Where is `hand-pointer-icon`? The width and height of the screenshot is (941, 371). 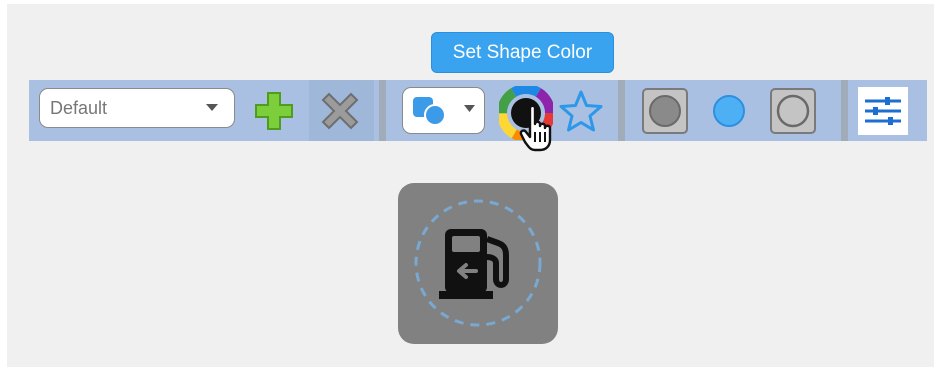
hand-pointer-icon is located at coordinates (535, 128).